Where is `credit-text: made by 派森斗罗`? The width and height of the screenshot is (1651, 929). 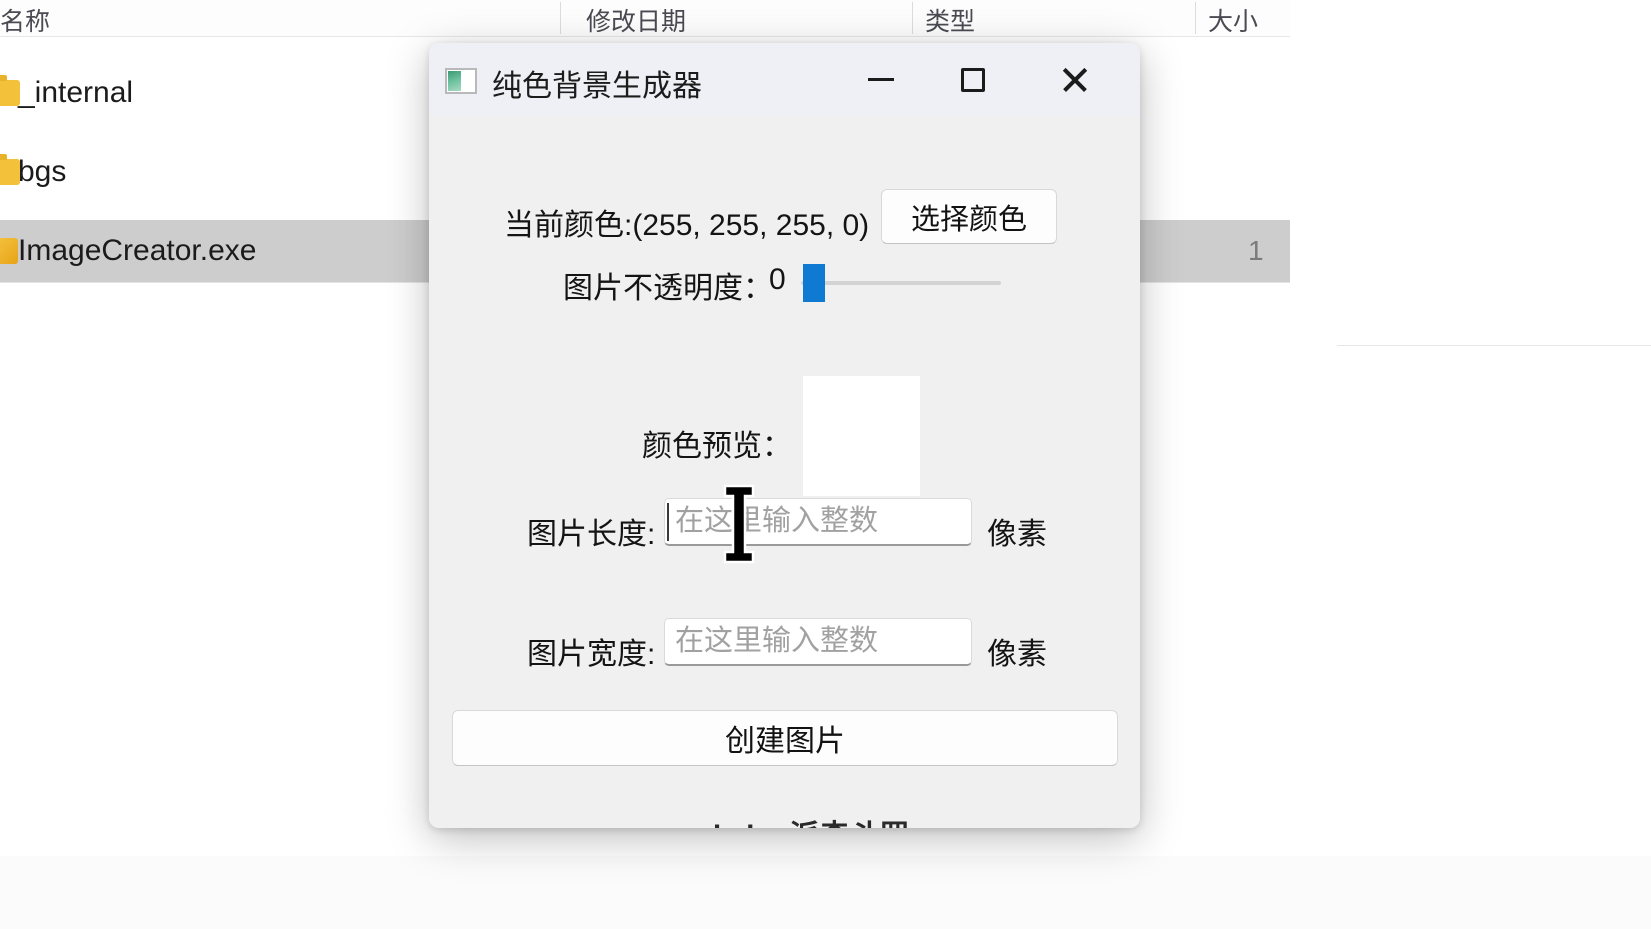
credit-text: made by 派森斗罗 is located at coordinates (784, 819).